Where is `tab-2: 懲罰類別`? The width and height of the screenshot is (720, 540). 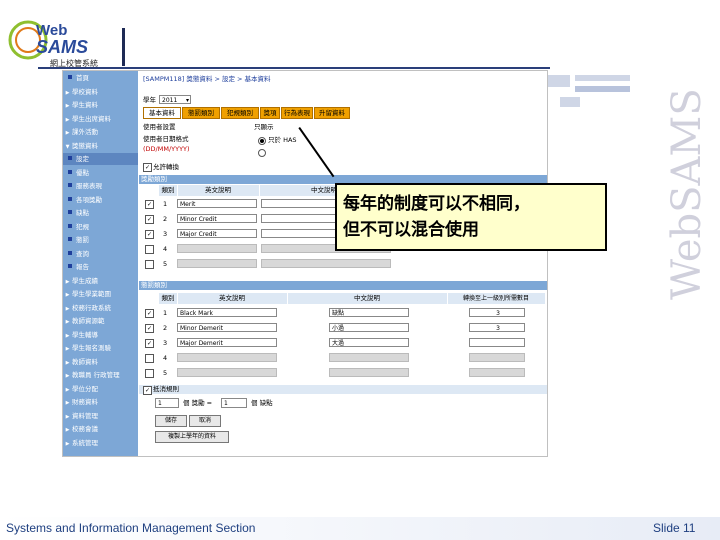
tab-2: 懲罰類別 is located at coordinates (201, 113).